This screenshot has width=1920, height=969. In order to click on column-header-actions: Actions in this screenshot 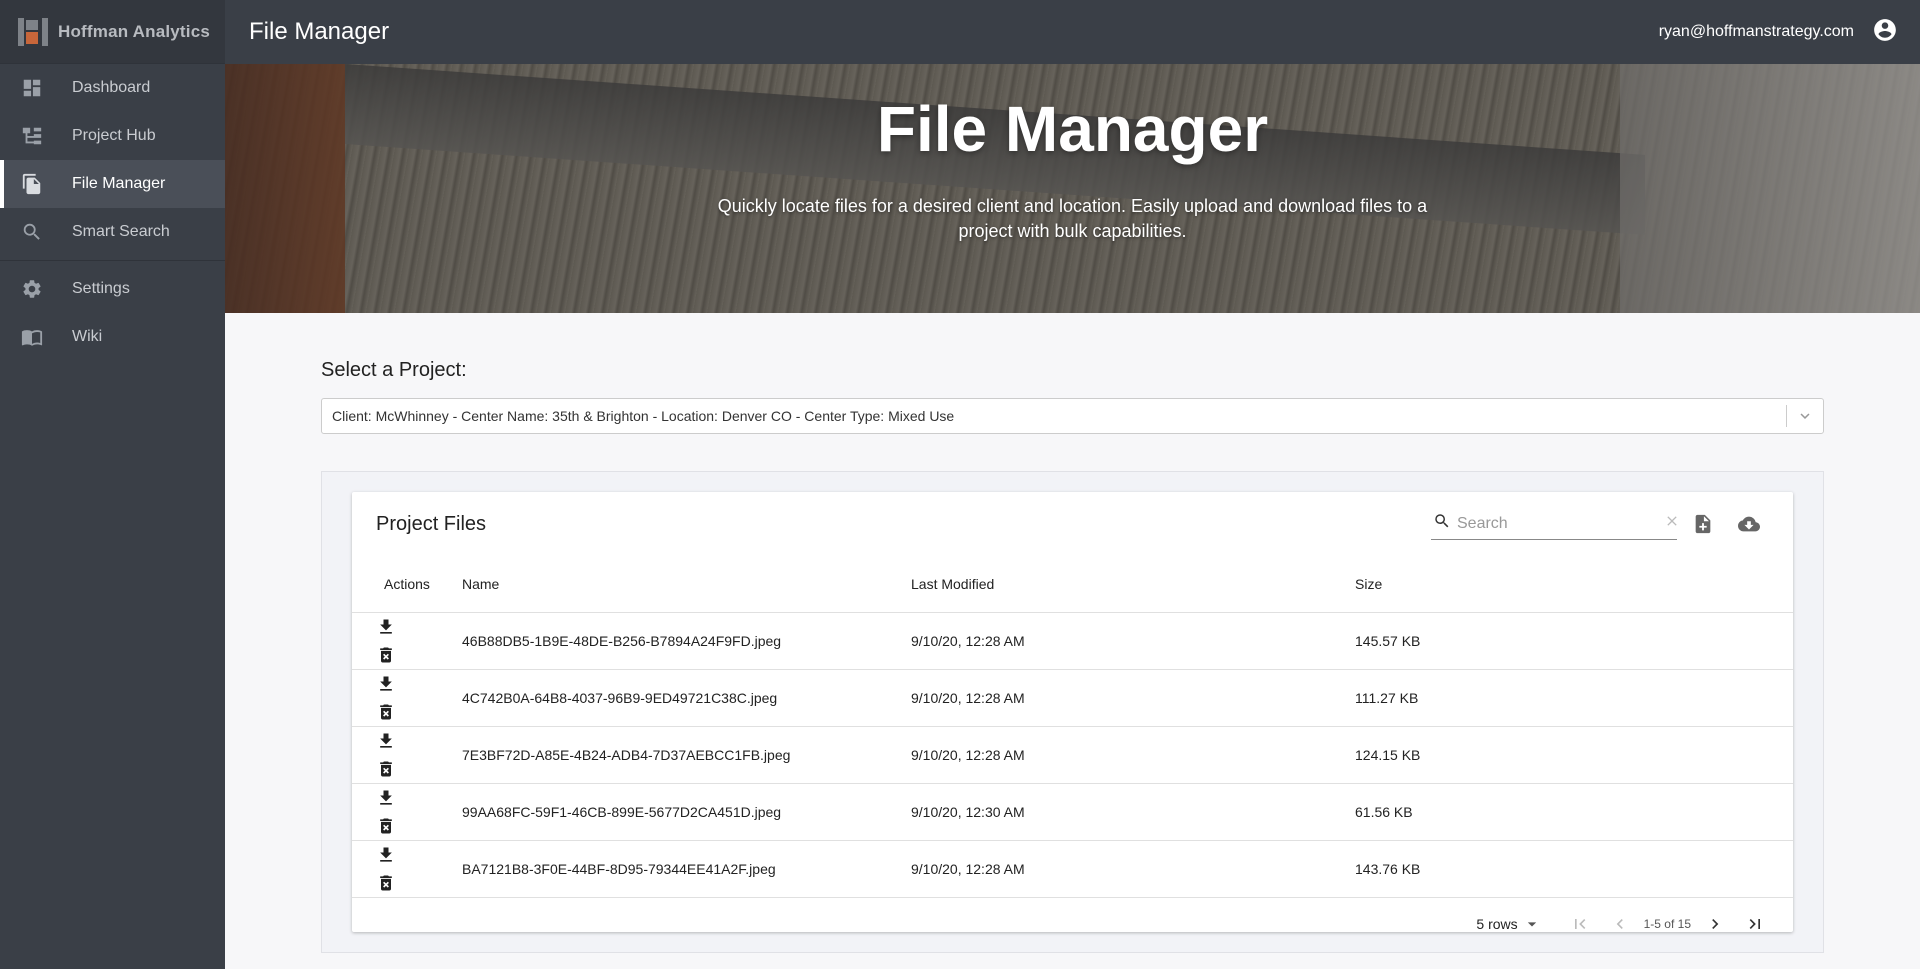, I will do `click(407, 584)`.